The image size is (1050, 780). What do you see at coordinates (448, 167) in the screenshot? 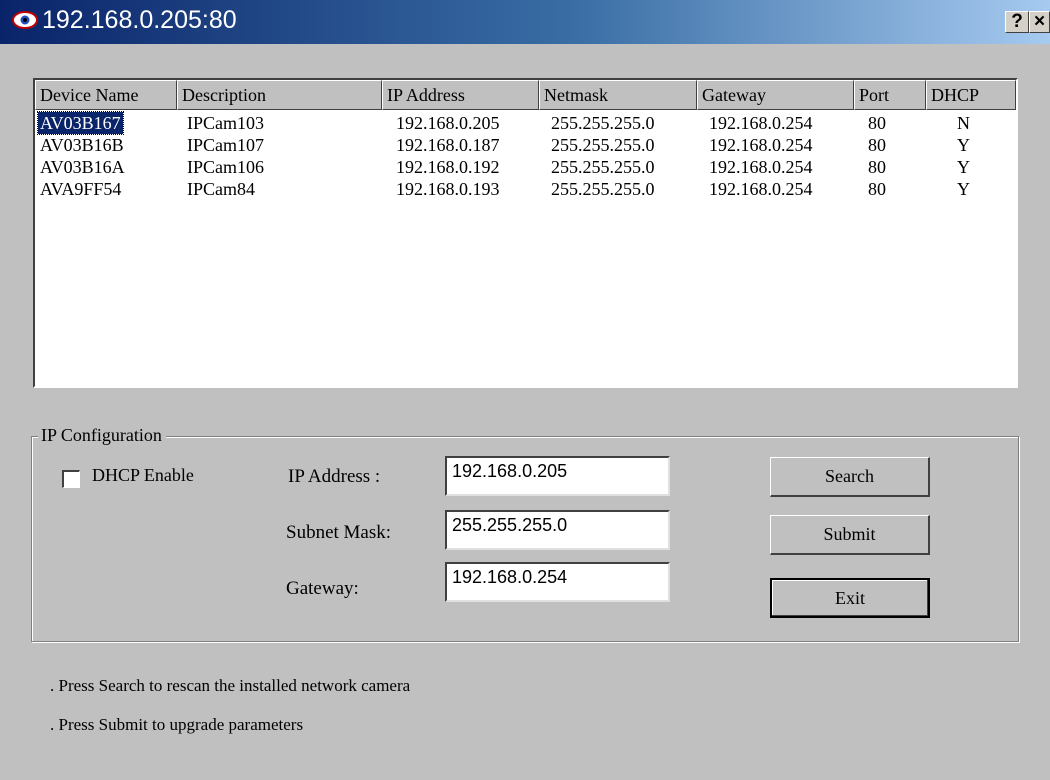
I see `cell-ip-address: 192.168.0.192` at bounding box center [448, 167].